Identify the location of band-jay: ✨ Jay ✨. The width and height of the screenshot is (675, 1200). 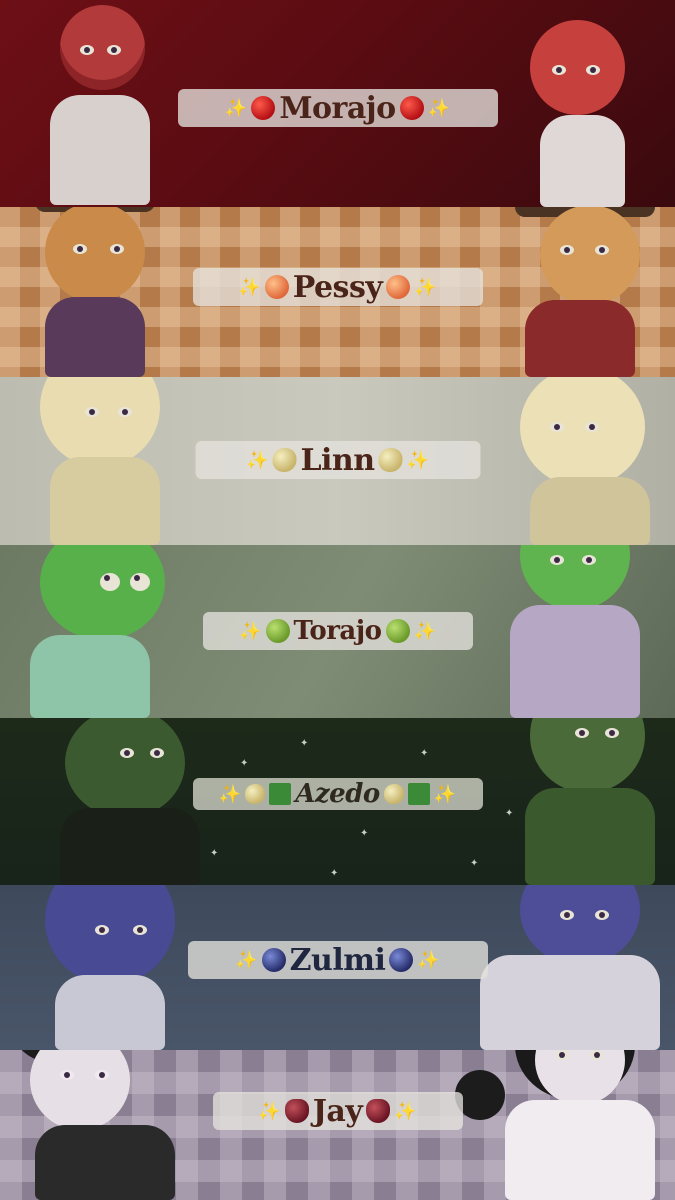
(337, 1125).